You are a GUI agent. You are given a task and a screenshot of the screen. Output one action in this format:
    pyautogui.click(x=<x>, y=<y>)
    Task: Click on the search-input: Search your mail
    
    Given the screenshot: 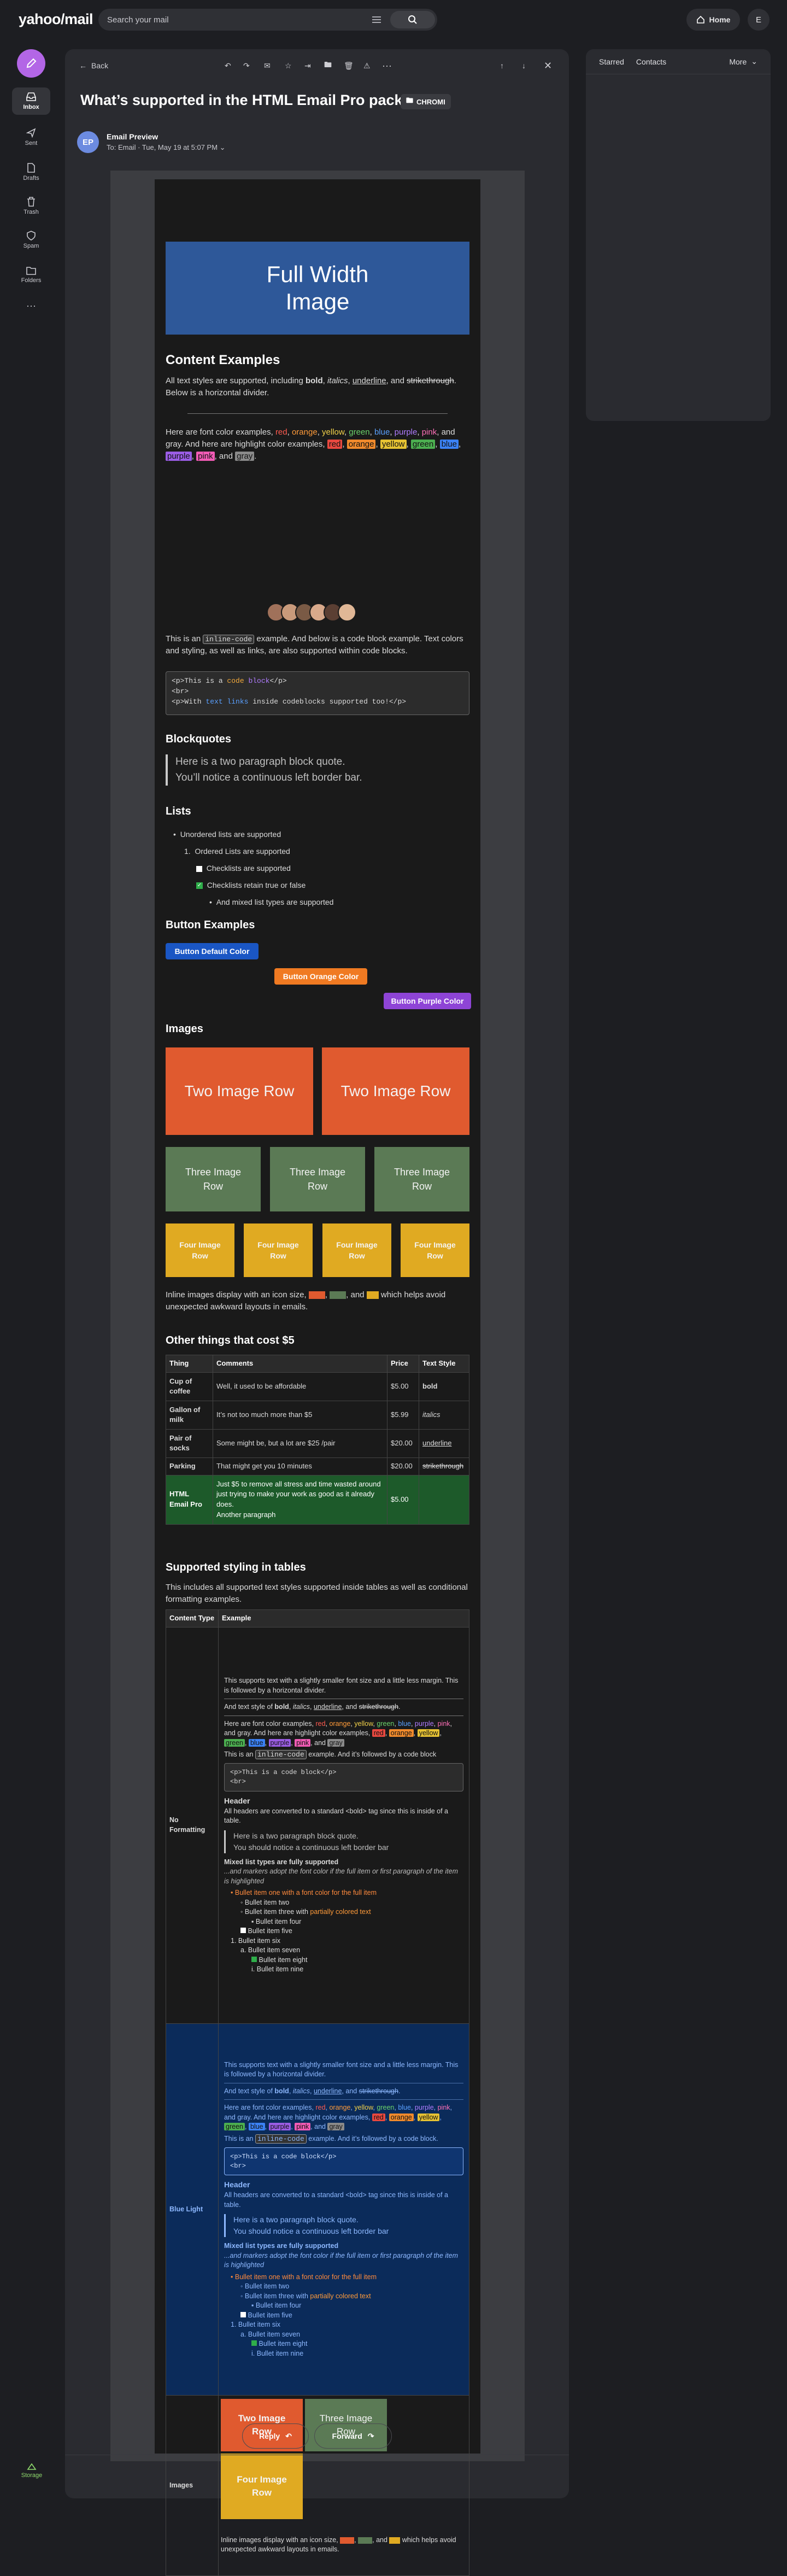 What is the action you would take?
    pyautogui.click(x=237, y=20)
    